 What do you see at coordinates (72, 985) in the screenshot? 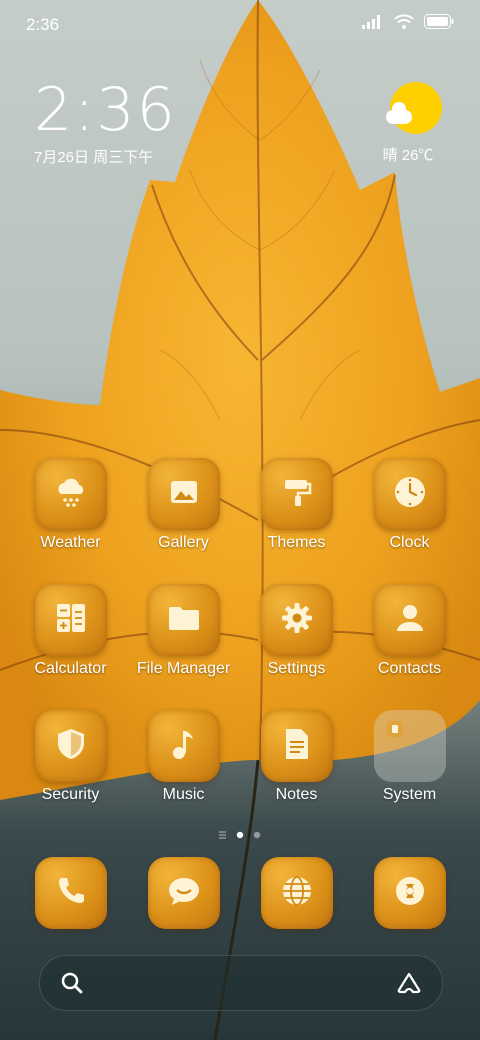
I see `search-icon` at bounding box center [72, 985].